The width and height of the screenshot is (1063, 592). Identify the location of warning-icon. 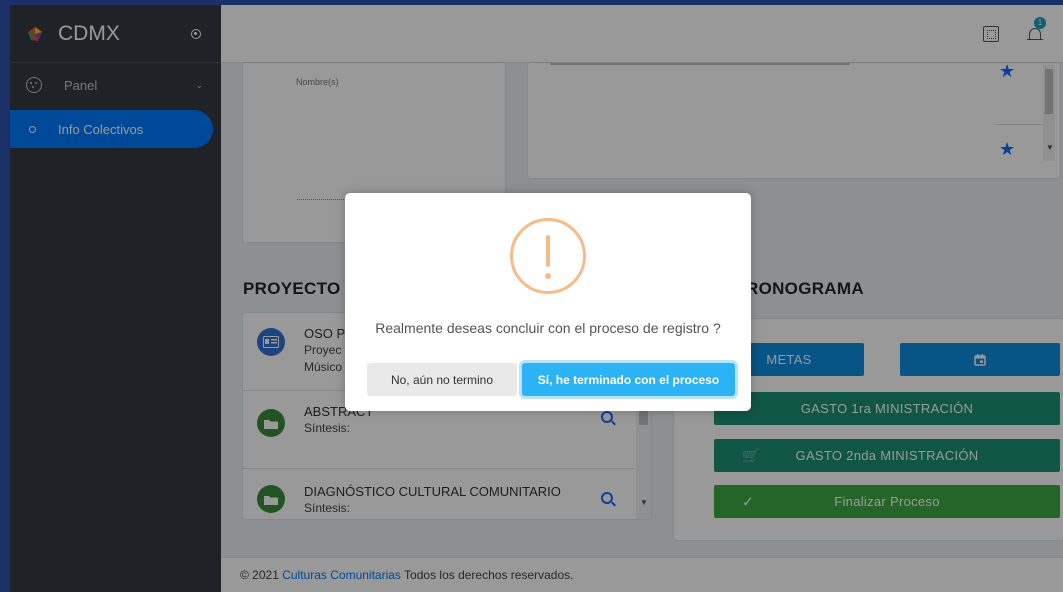
(548, 256).